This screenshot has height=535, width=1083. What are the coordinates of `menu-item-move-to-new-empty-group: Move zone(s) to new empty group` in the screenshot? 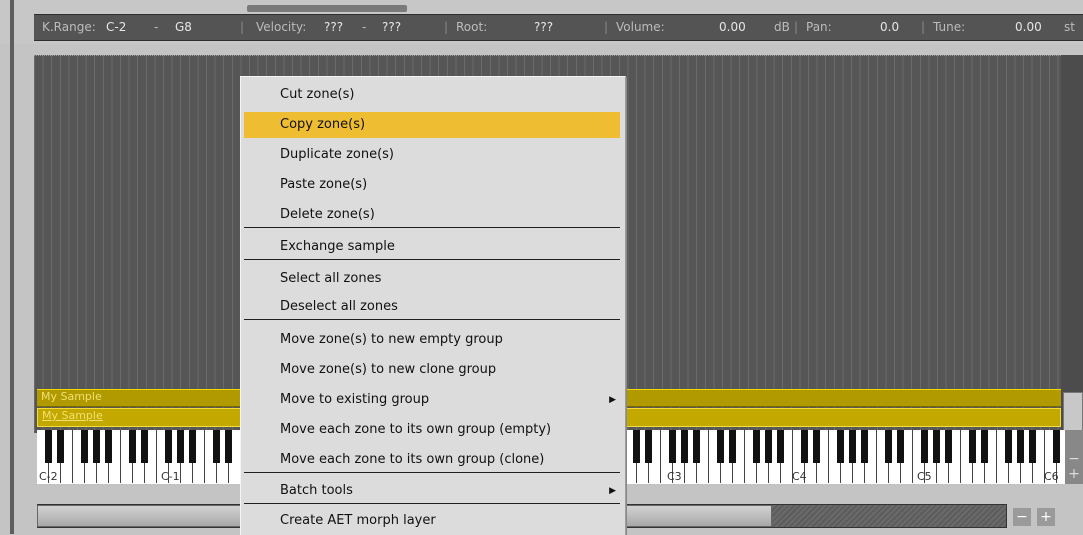 It's located at (432, 340).